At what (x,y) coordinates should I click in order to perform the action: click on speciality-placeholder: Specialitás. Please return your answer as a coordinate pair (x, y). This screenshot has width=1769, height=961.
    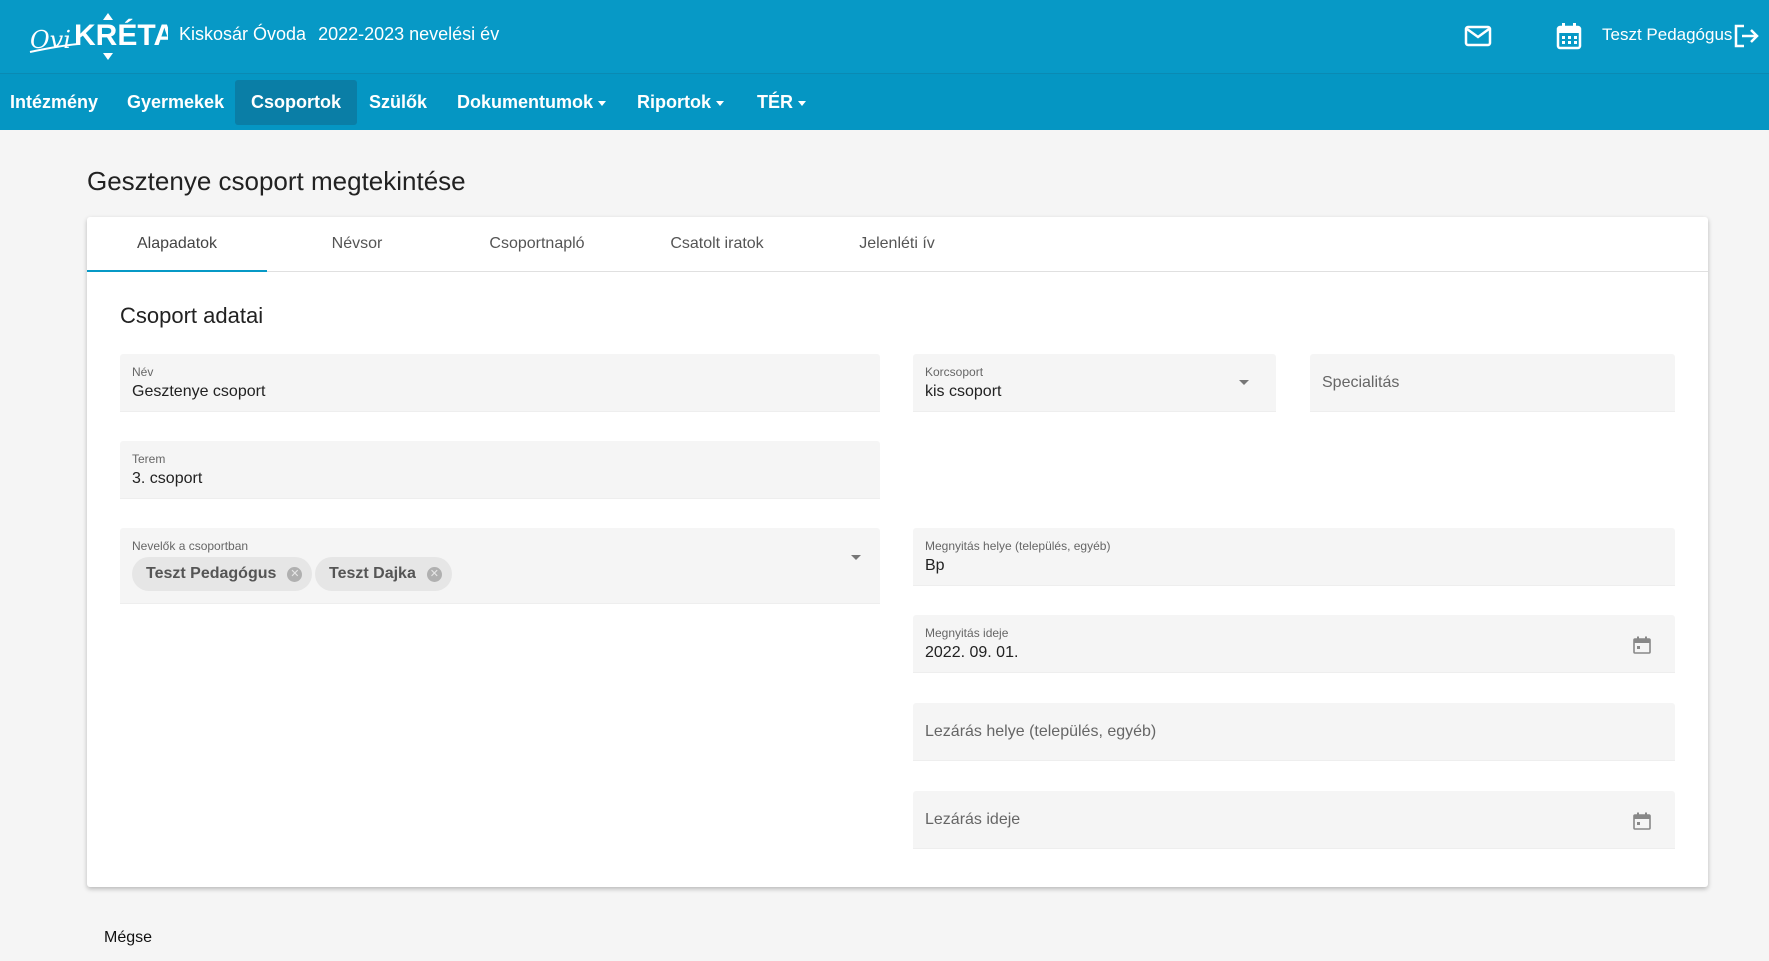
    Looking at the image, I should click on (1361, 382).